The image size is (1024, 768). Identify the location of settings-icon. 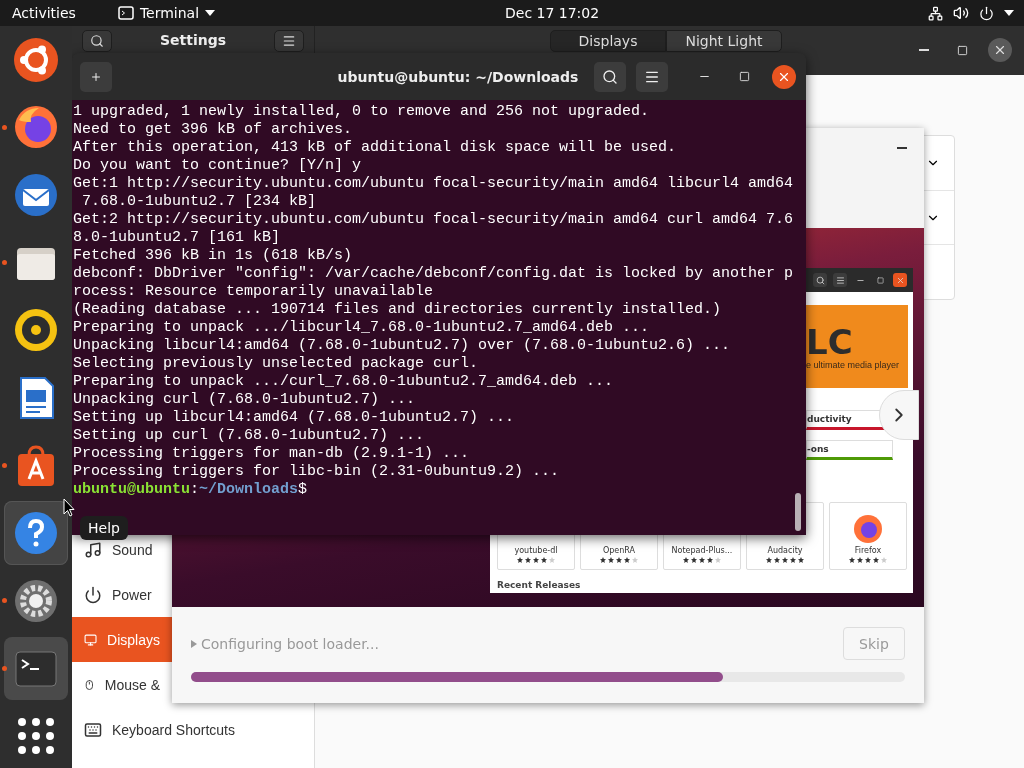
(36, 600).